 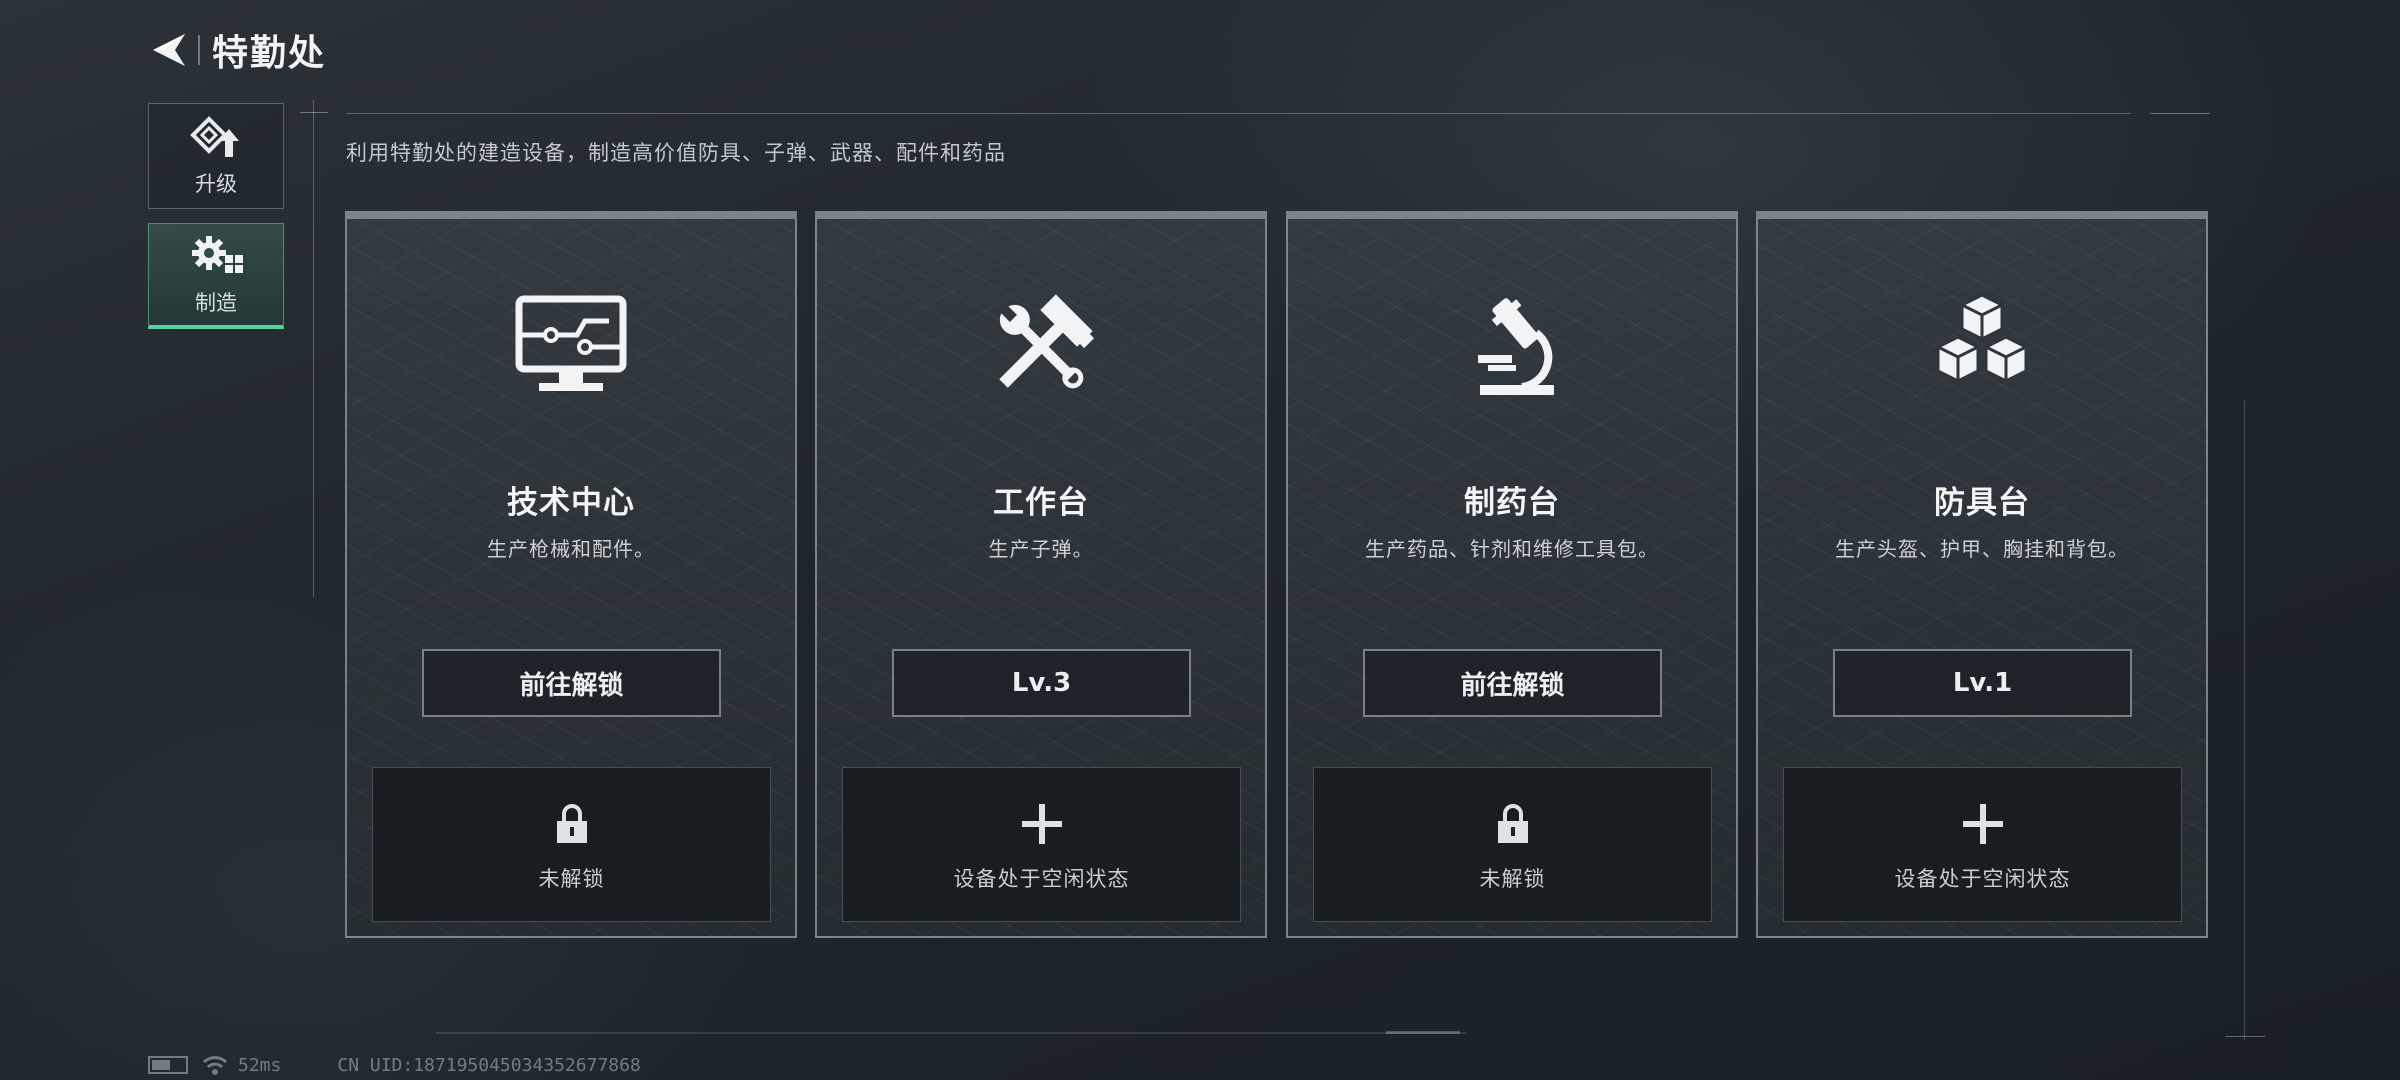 I want to click on bottom-rule-mark, so click(x=1423, y=1032).